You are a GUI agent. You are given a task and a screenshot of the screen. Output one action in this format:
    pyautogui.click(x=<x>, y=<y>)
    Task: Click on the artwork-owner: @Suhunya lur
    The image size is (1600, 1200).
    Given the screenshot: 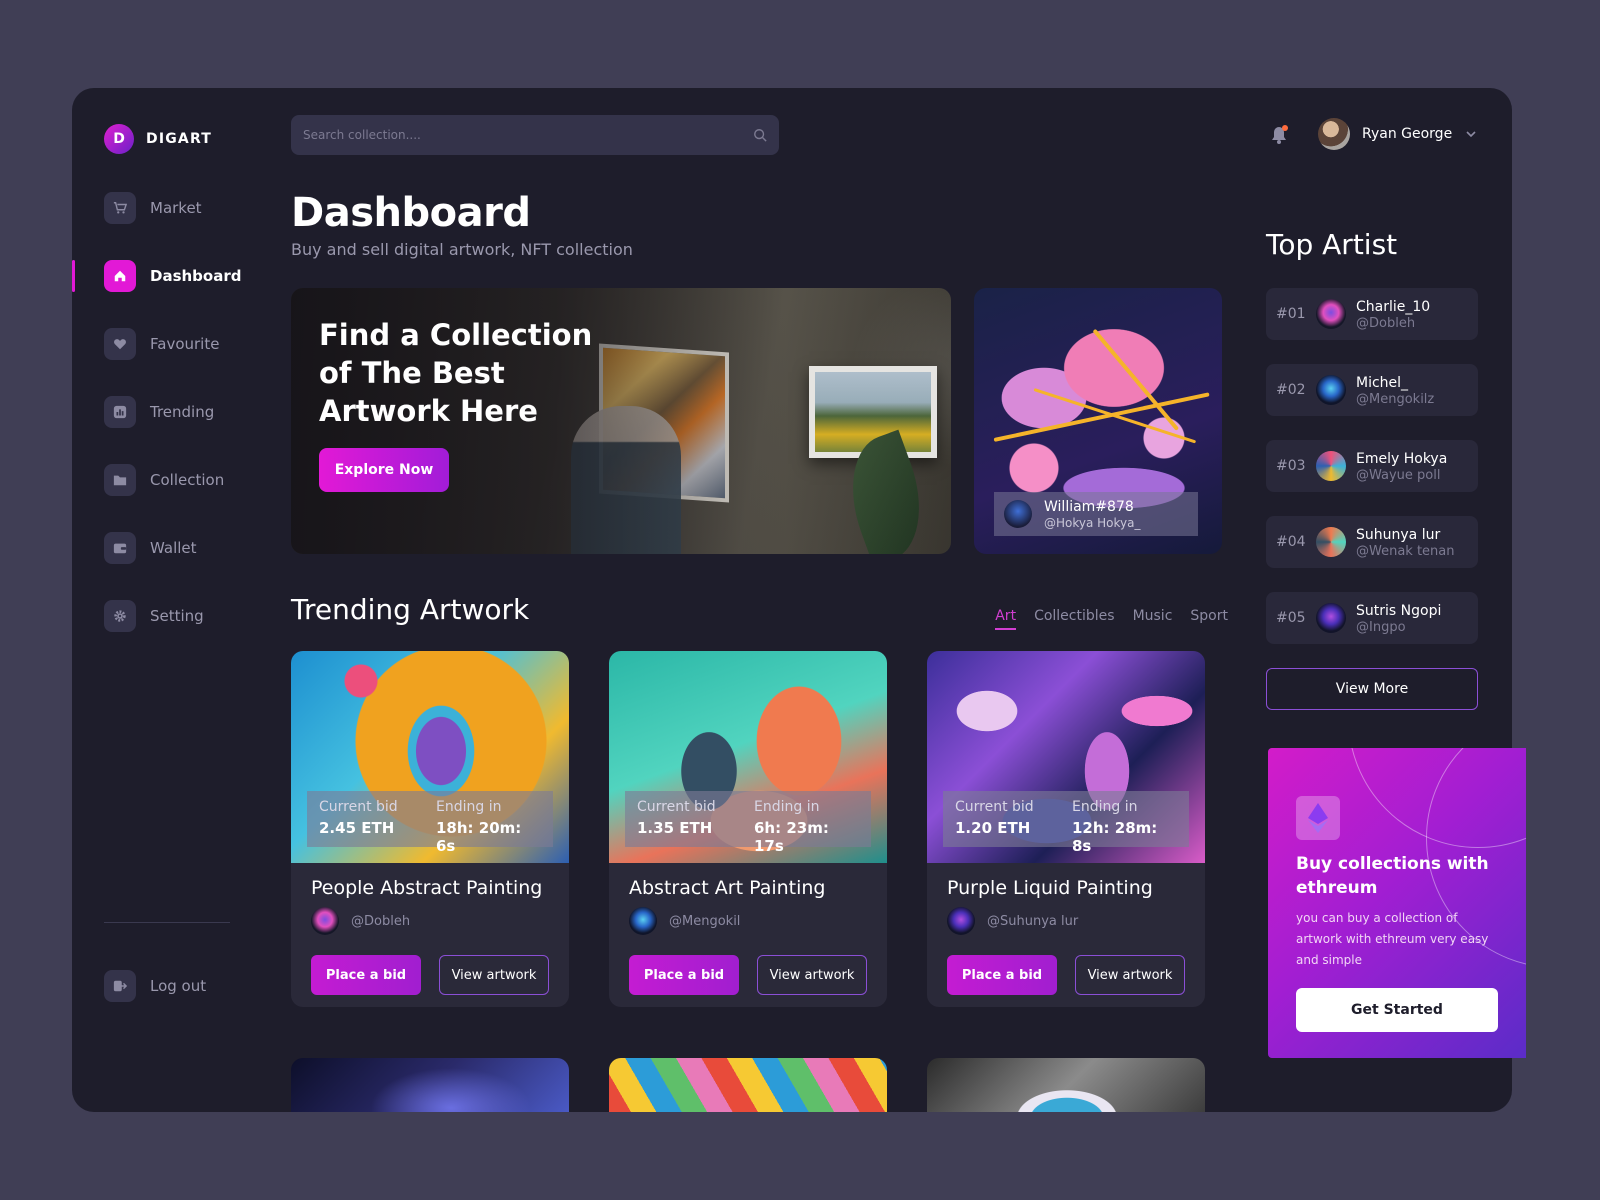 What is the action you would take?
    pyautogui.click(x=1012, y=921)
    